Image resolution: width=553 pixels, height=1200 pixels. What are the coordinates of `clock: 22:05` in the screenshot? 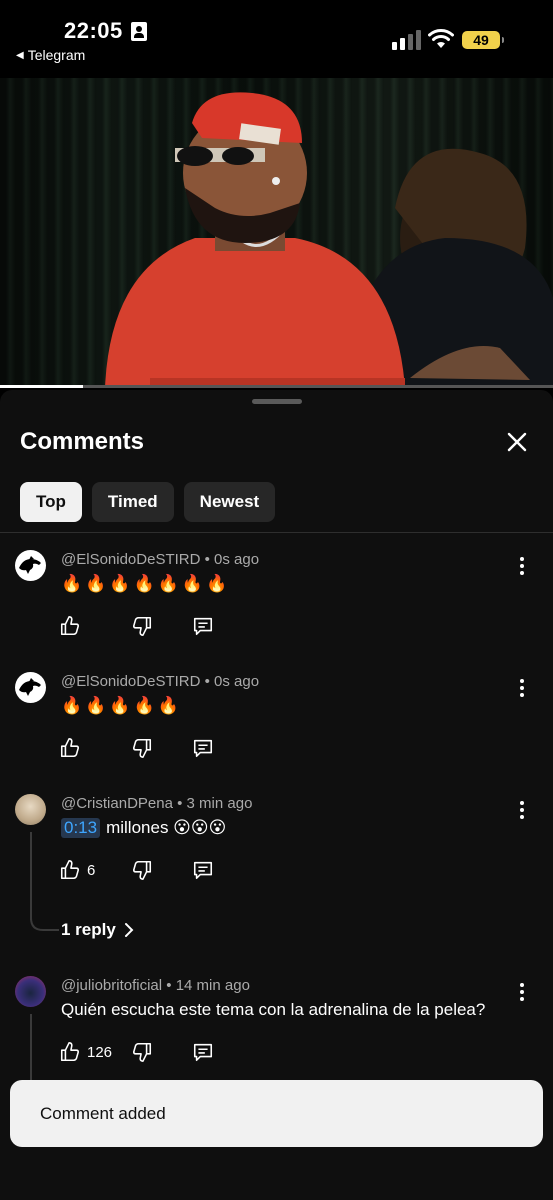 It's located at (93, 30).